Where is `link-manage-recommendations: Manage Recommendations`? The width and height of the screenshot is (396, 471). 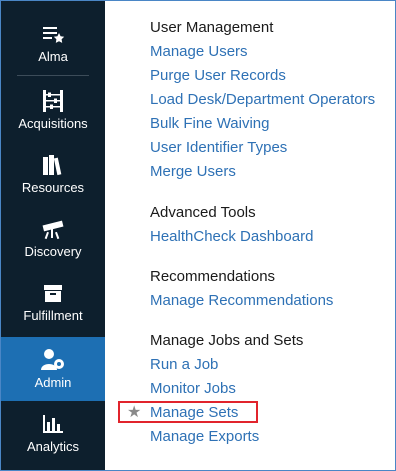 link-manage-recommendations: Manage Recommendations is located at coordinates (241, 300).